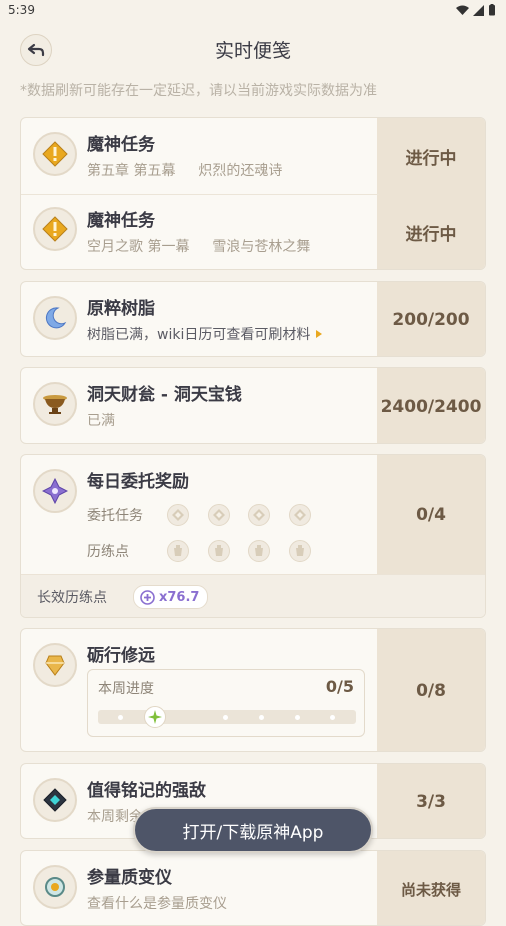 The width and height of the screenshot is (506, 926). I want to click on open-download-app-button: 打开/下载原神App, so click(253, 830).